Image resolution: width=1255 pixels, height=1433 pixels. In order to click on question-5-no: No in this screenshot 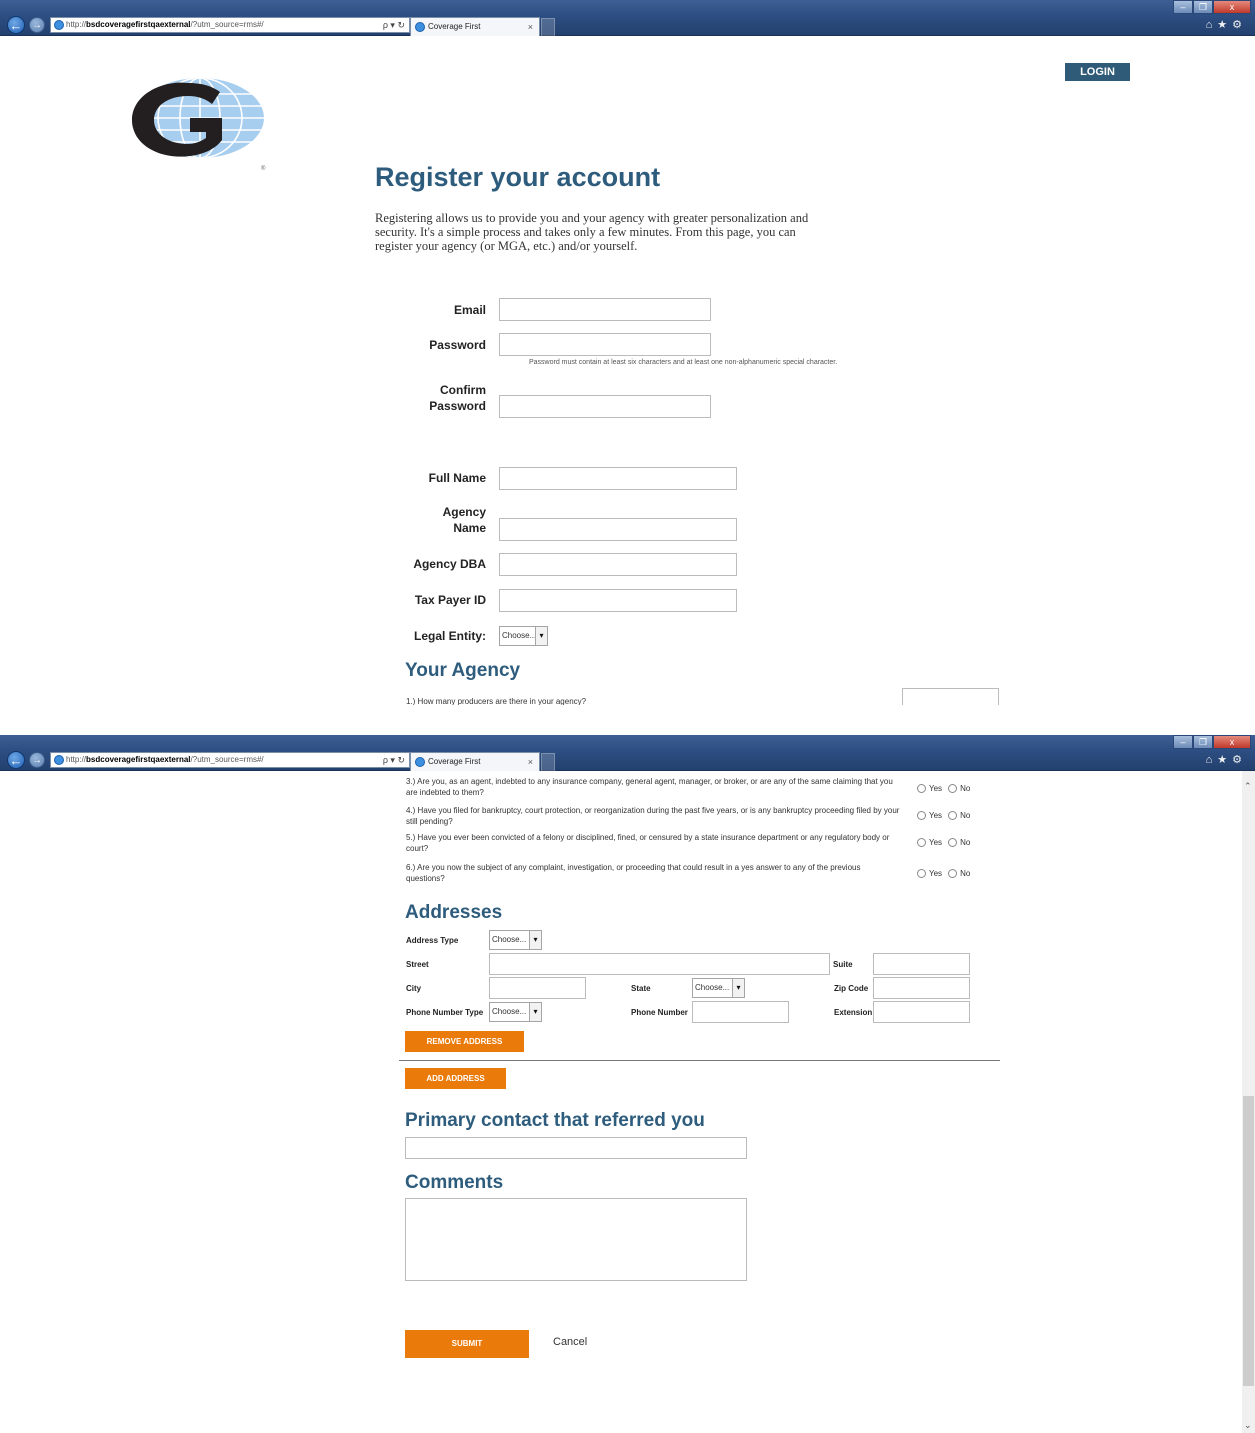, I will do `click(959, 842)`.